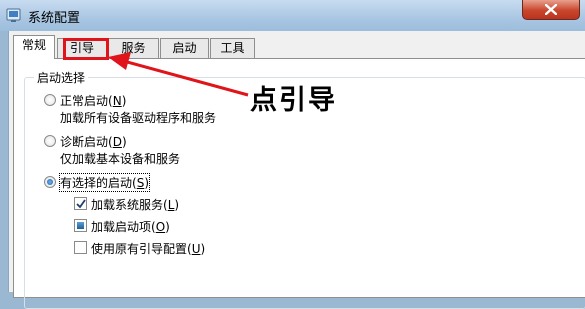  What do you see at coordinates (86, 49) in the screenshot?
I see `annotation-highlight-box` at bounding box center [86, 49].